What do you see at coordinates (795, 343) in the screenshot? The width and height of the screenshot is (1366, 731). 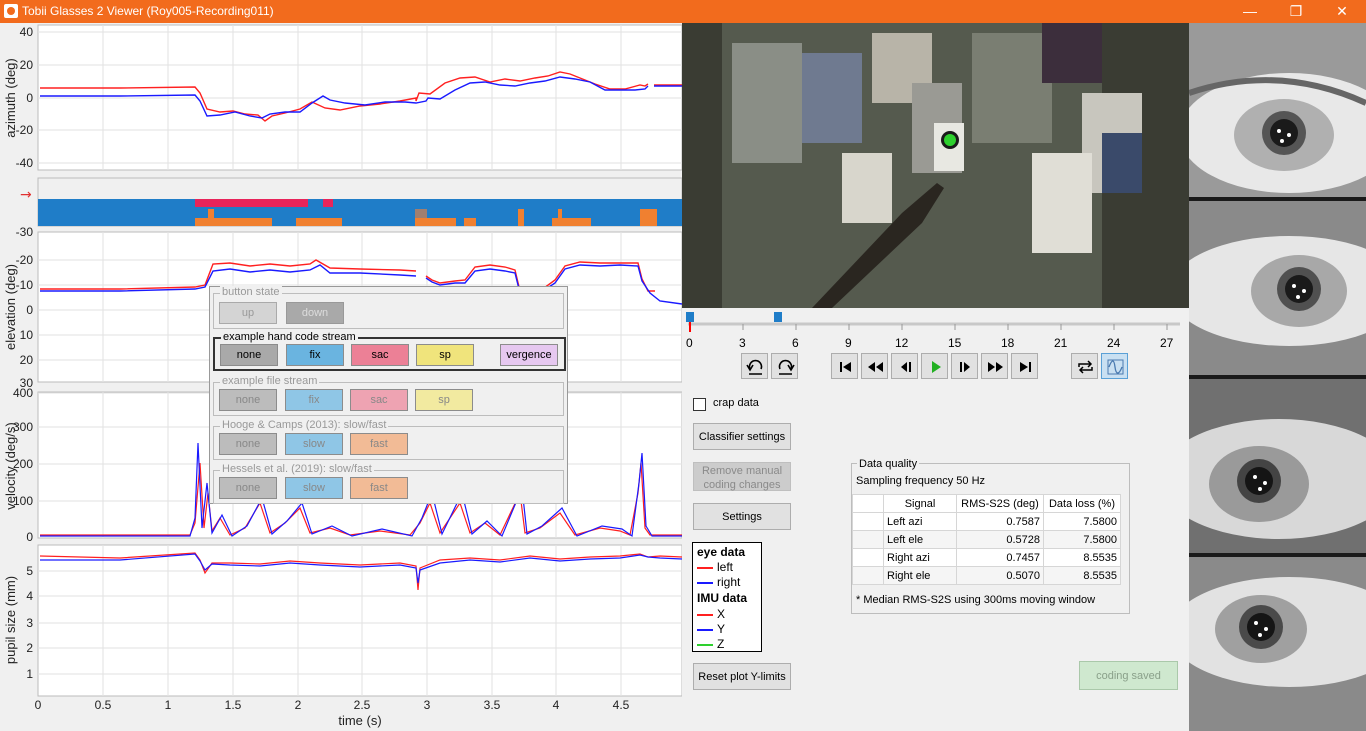 I see `timeline-tick: 6` at bounding box center [795, 343].